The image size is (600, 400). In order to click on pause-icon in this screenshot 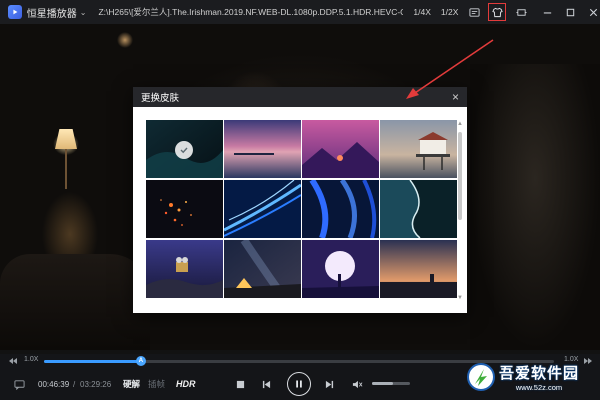, I will do `click(299, 384)`.